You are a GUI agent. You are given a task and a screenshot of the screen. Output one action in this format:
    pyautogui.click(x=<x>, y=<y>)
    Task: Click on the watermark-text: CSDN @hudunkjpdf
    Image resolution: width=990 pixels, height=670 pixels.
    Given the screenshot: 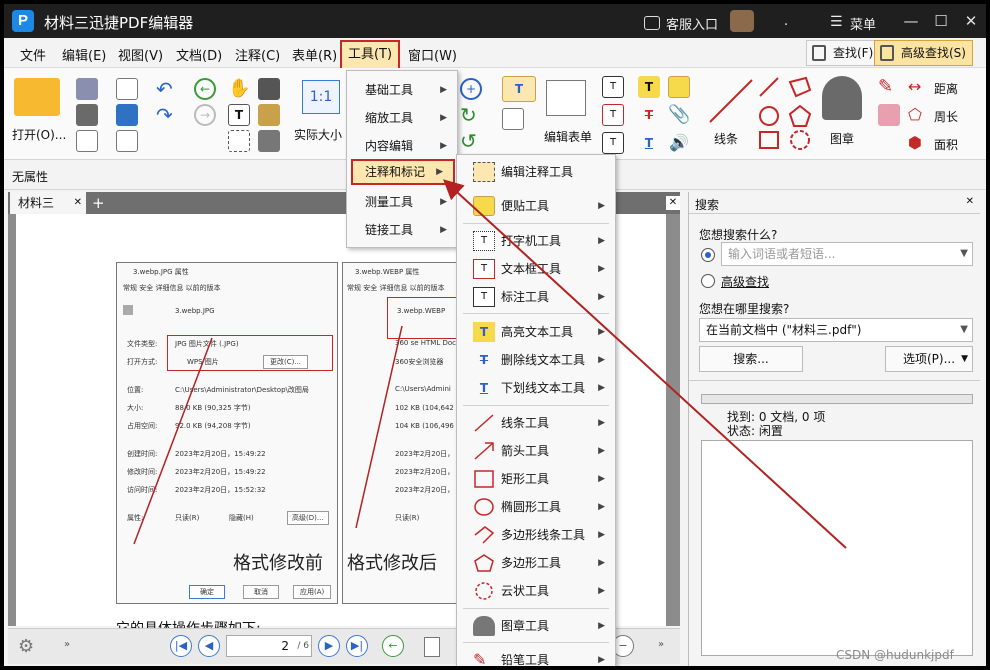 What is the action you would take?
    pyautogui.click(x=895, y=655)
    